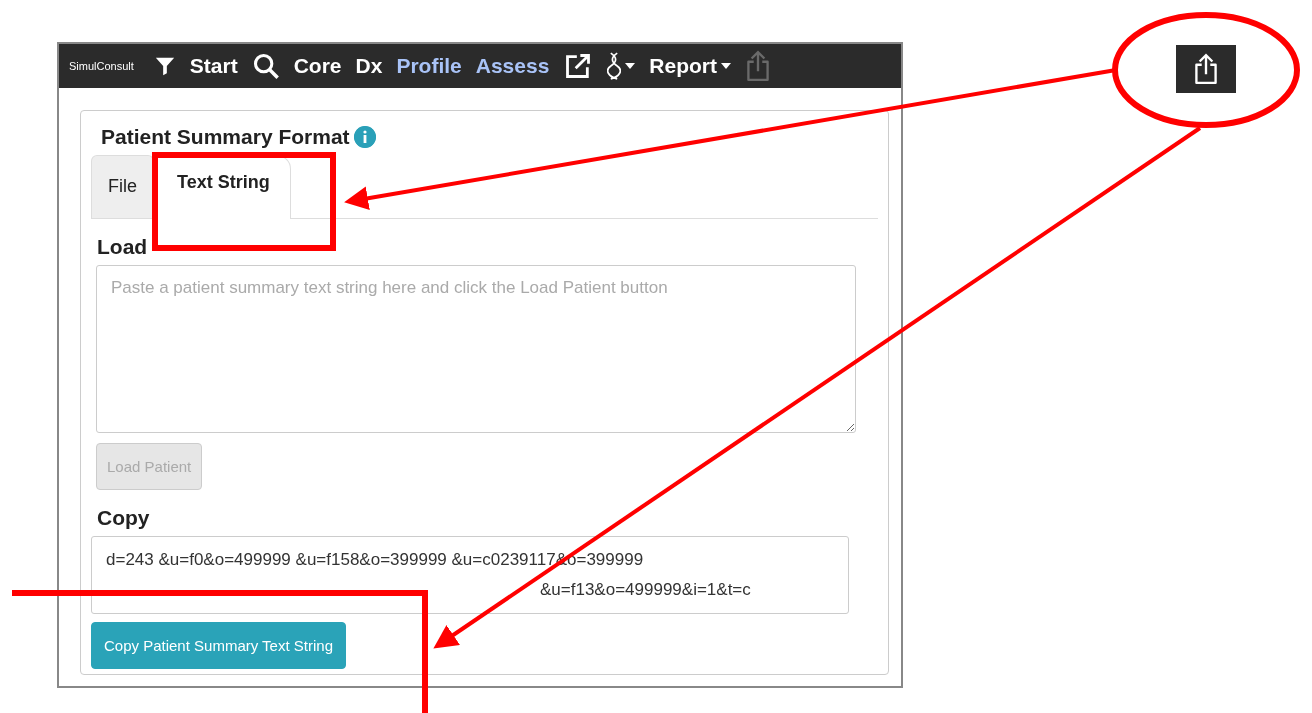  I want to click on text-line: &u=f13&o=499999&i=1&t=c, so click(645, 590).